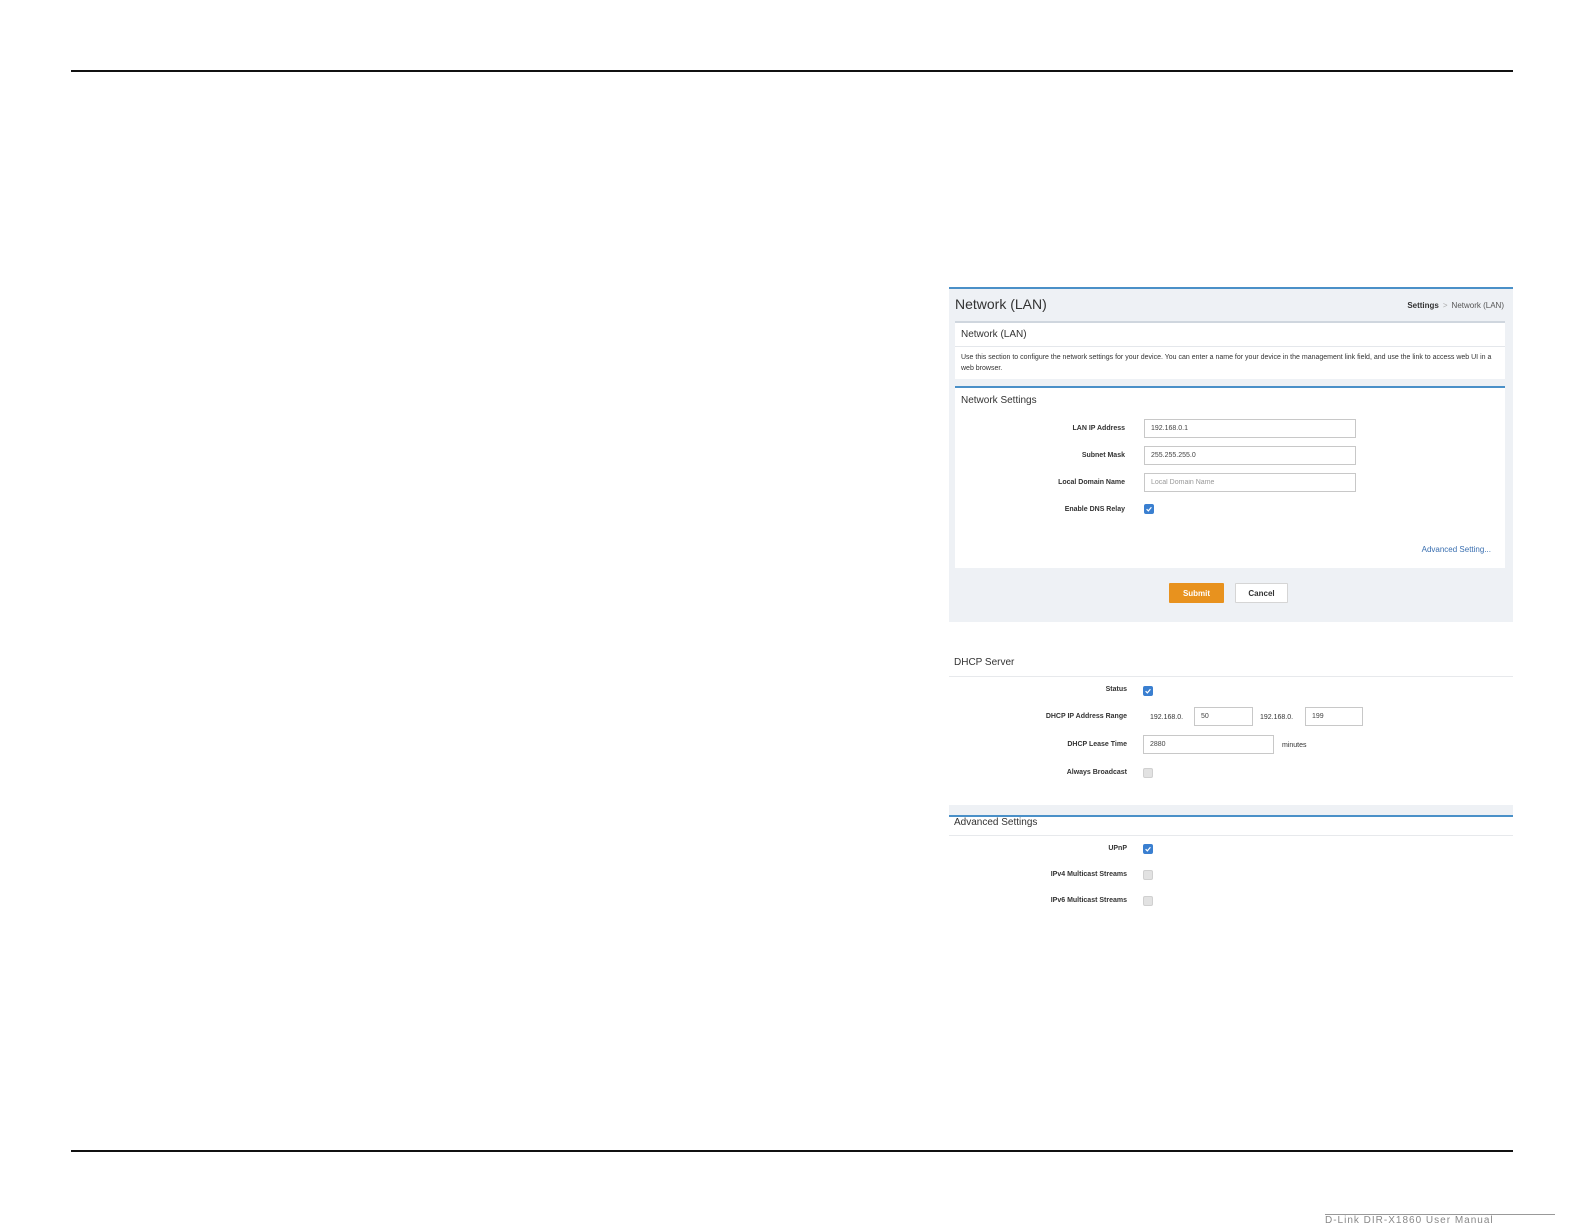 This screenshot has height=1226, width=1585. I want to click on dhcp-status-checkbox, so click(1148, 691).